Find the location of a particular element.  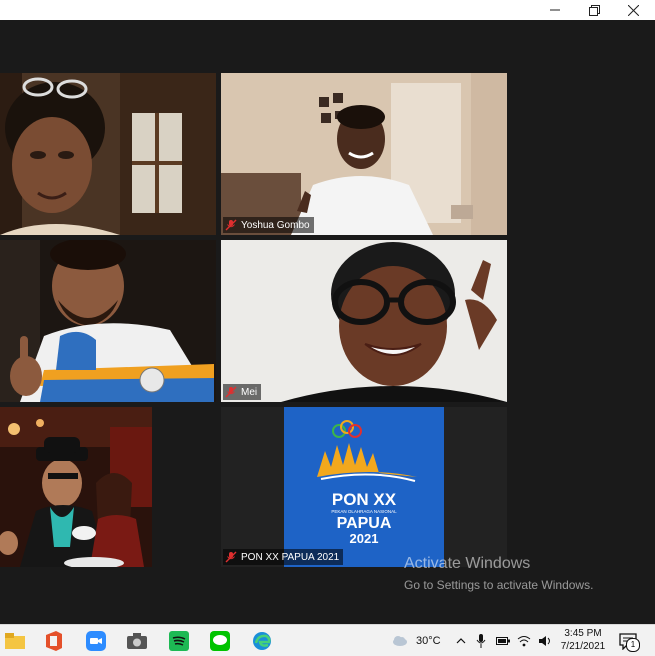

file-explorer-icon is located at coordinates (15, 640).